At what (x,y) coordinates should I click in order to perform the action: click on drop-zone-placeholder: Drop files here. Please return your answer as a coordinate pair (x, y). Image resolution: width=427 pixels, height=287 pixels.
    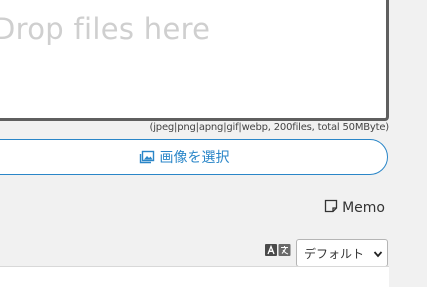
    Looking at the image, I should click on (105, 29).